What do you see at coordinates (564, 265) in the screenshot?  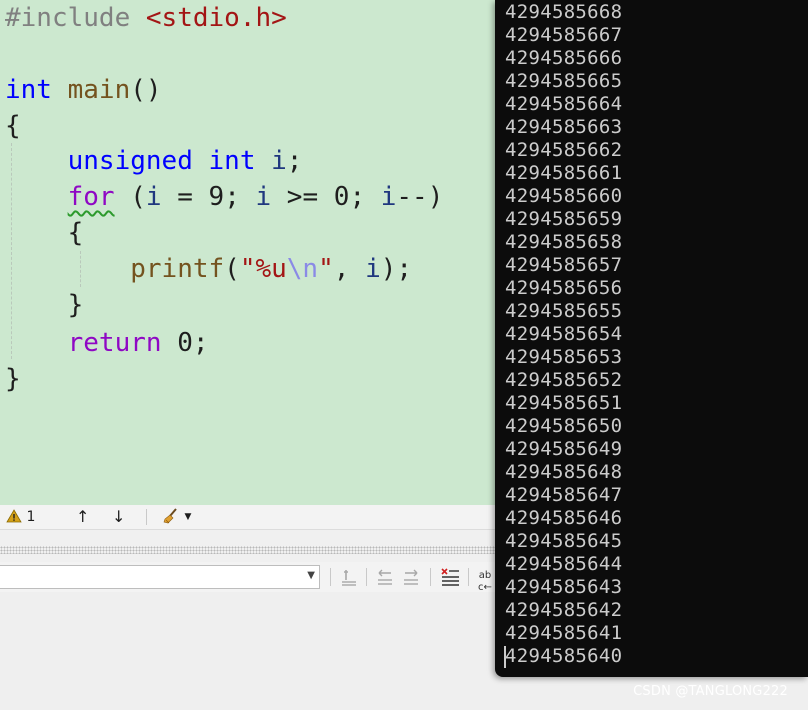 I see `console-line: 4294585657` at bounding box center [564, 265].